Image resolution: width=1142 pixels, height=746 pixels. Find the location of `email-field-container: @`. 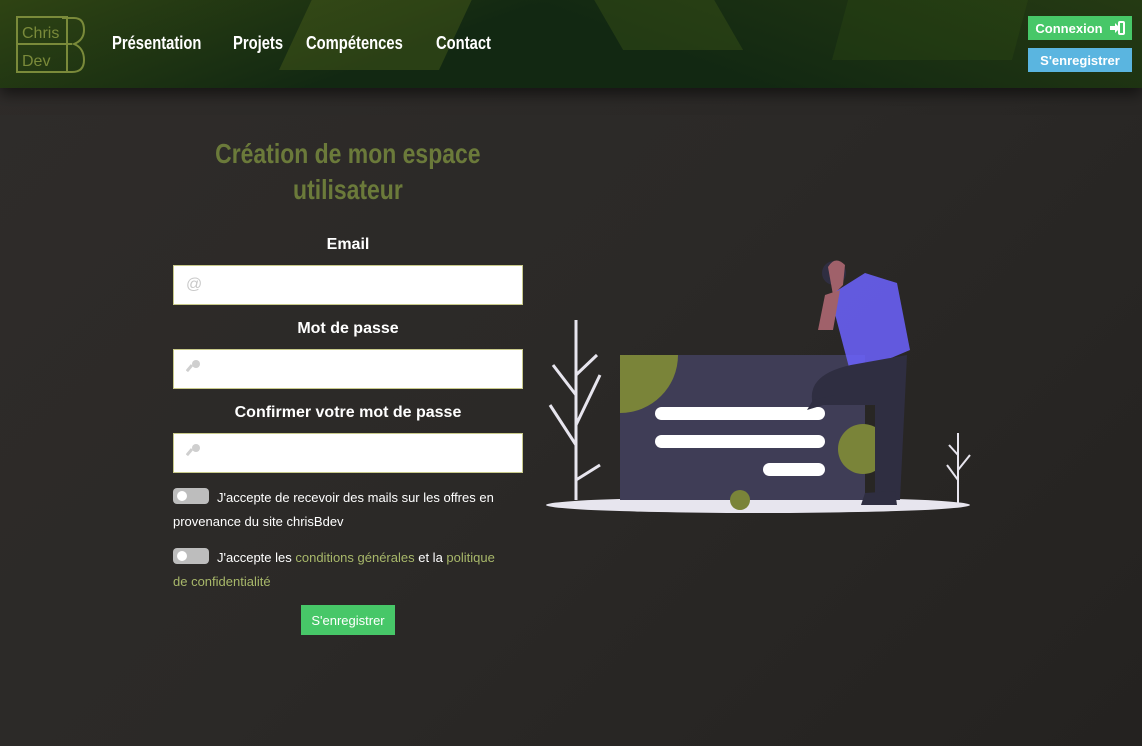

email-field-container: @ is located at coordinates (348, 285).